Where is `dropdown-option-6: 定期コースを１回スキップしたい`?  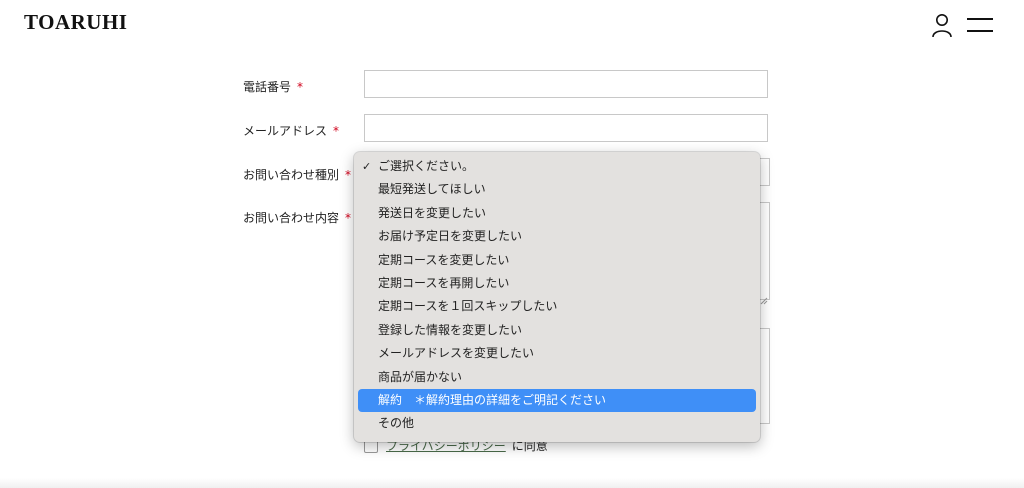
dropdown-option-6: 定期コースを１回スキップしたい is located at coordinates (557, 306).